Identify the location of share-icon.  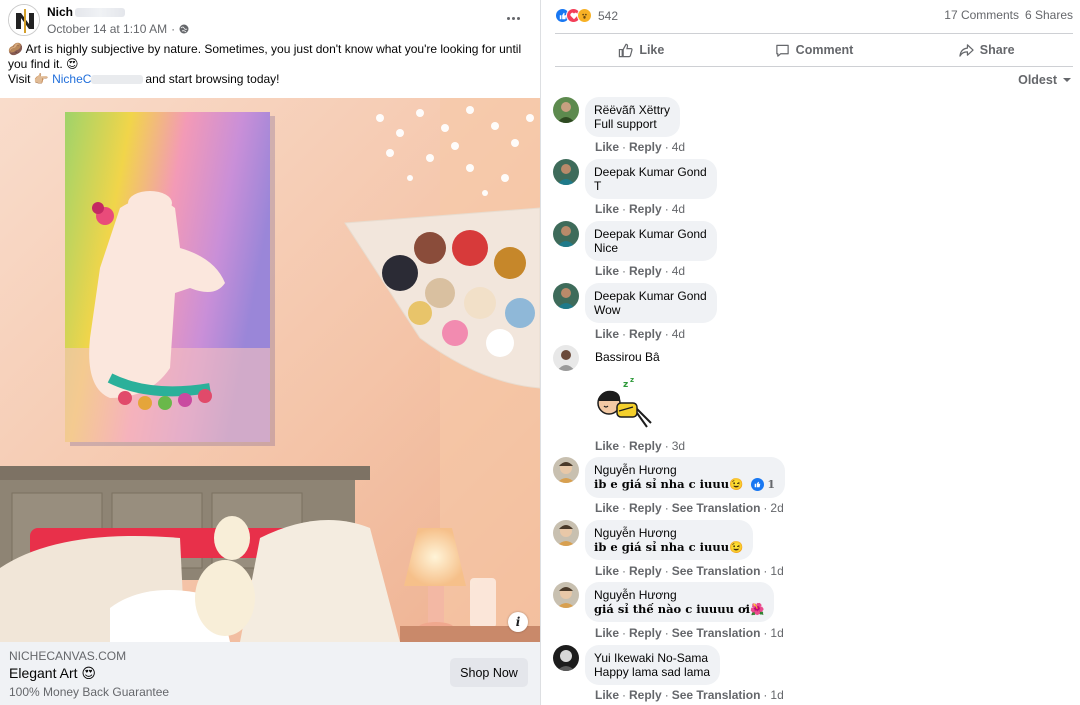
(966, 50).